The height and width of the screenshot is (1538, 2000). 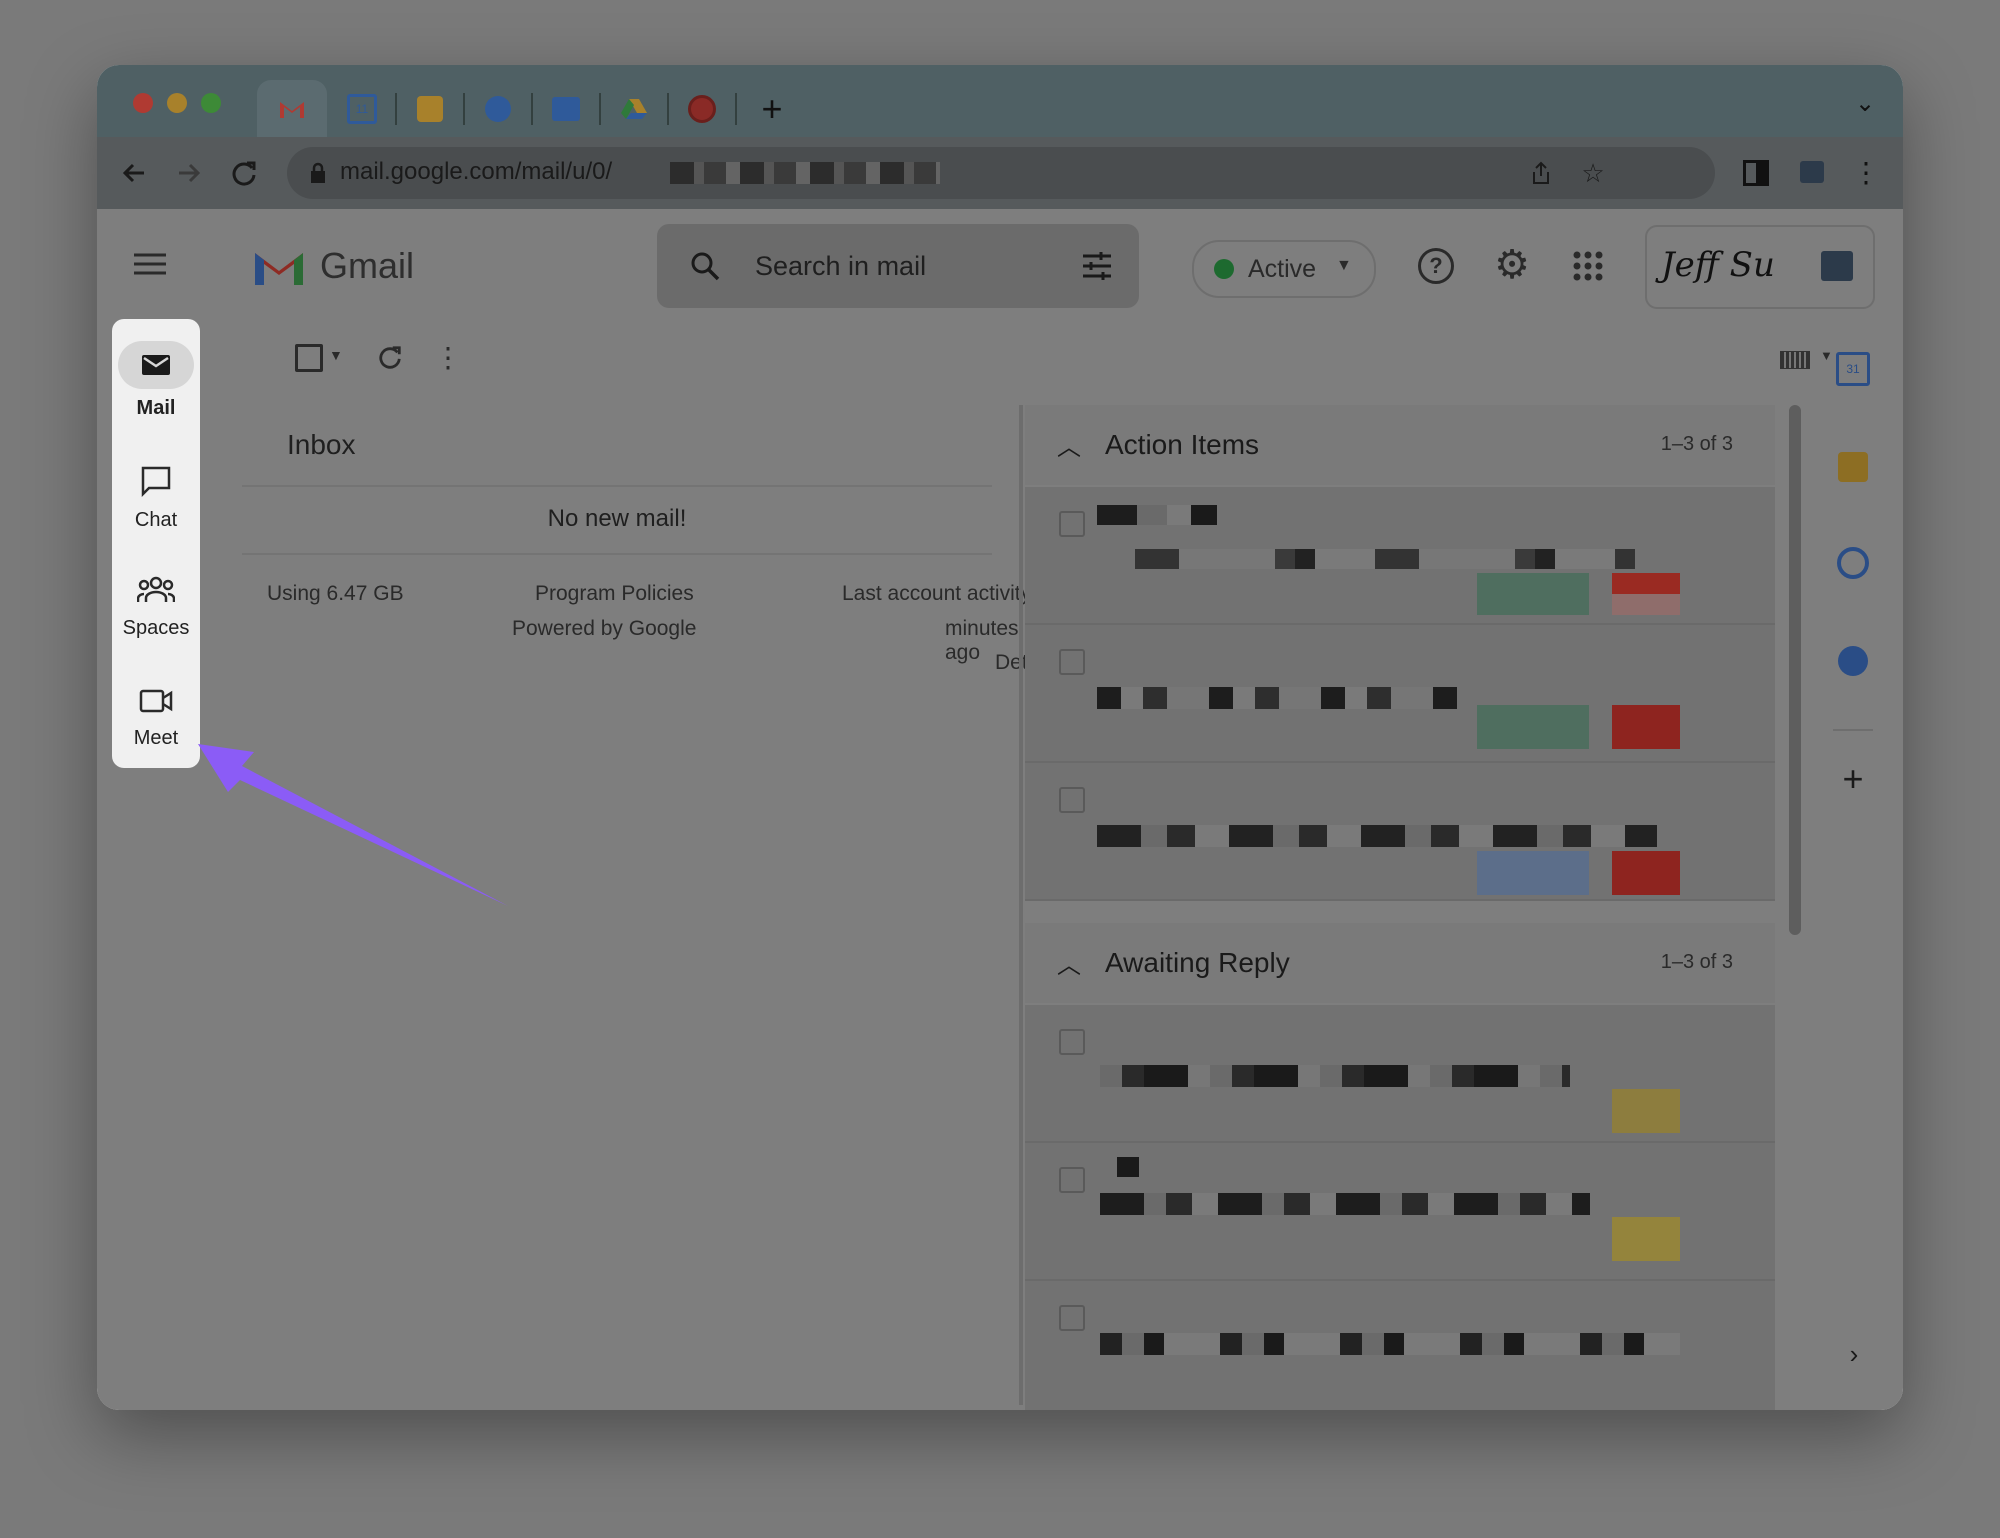 What do you see at coordinates (353, 825) in the screenshot?
I see `annotation-arrow` at bounding box center [353, 825].